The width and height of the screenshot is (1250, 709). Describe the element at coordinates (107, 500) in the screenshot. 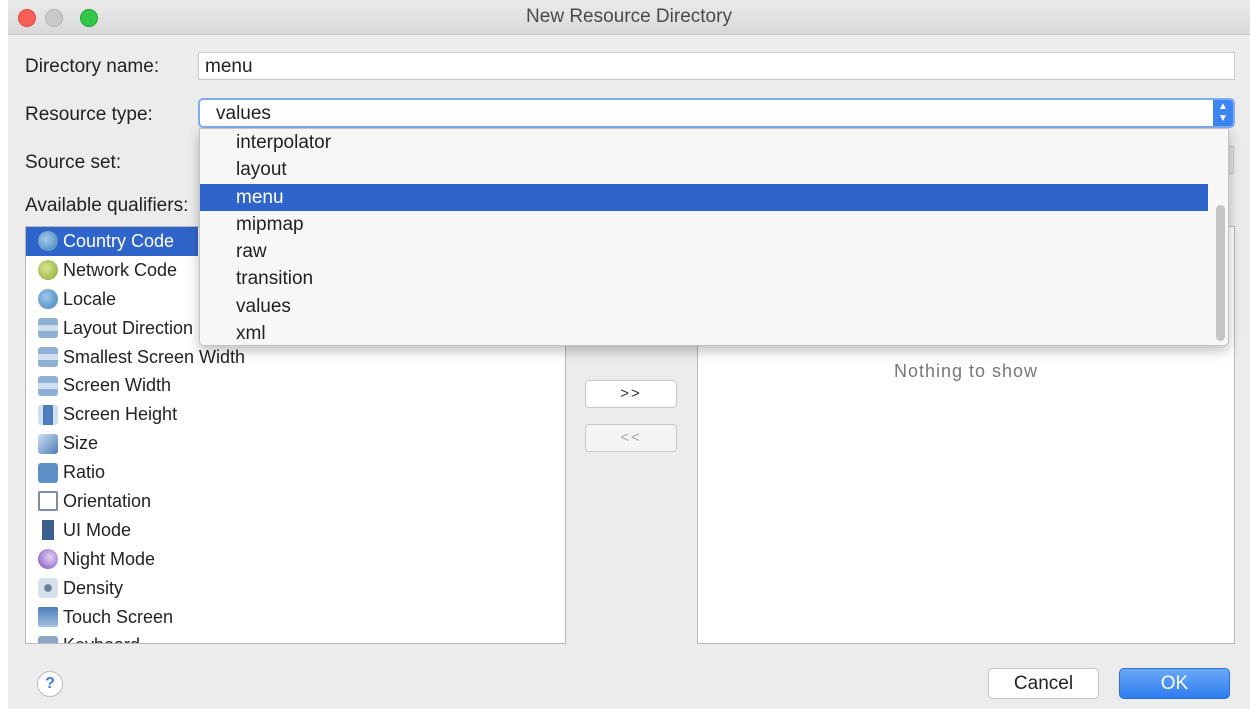

I see `list-item-label: Orientation` at that location.